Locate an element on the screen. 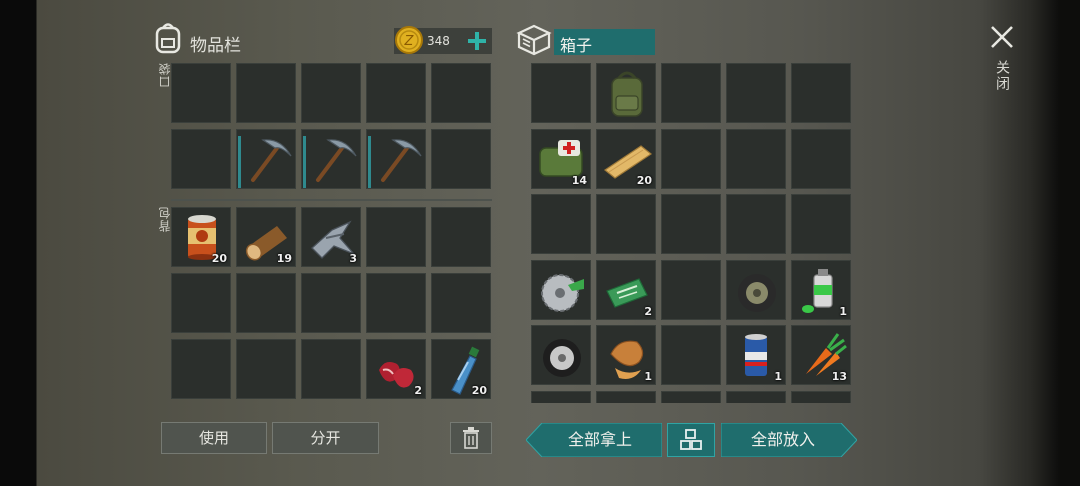 This screenshot has width=1080, height=486. item-slot-beer-can: 1 is located at coordinates (756, 355).